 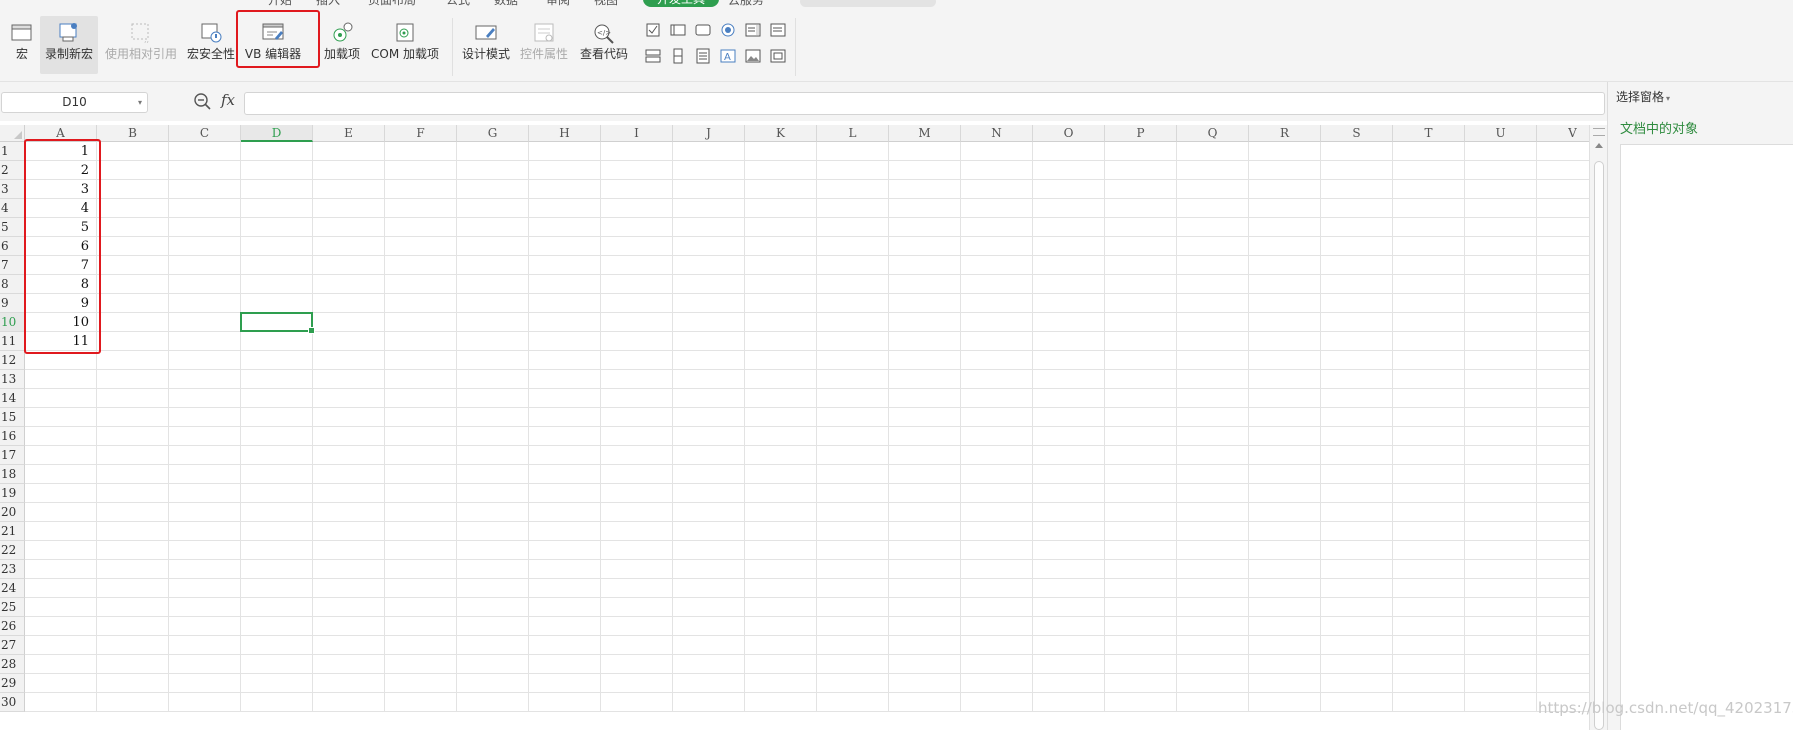 I want to click on column-header: P, so click(x=1141, y=133).